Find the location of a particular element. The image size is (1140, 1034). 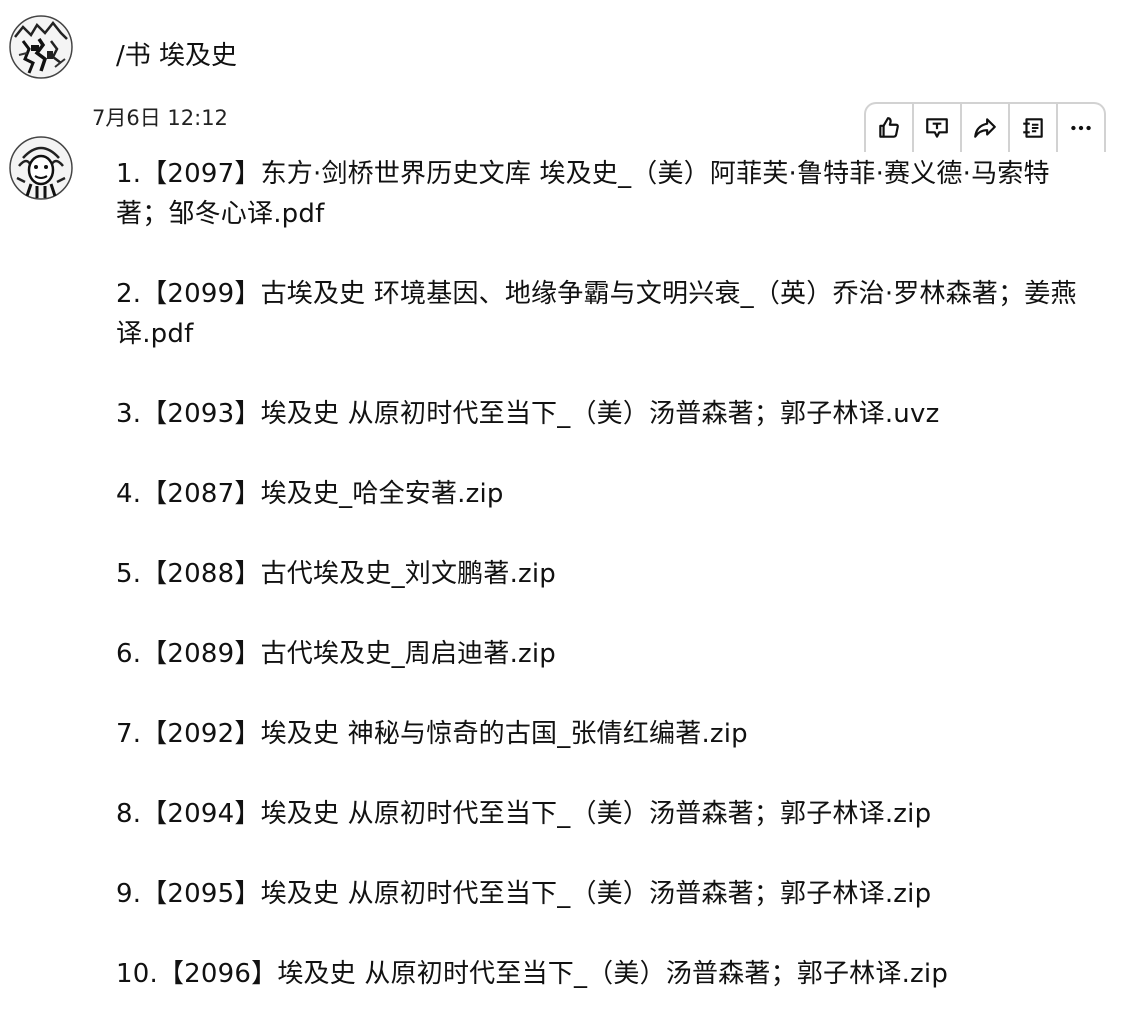

bot-avatar is located at coordinates (41, 168).